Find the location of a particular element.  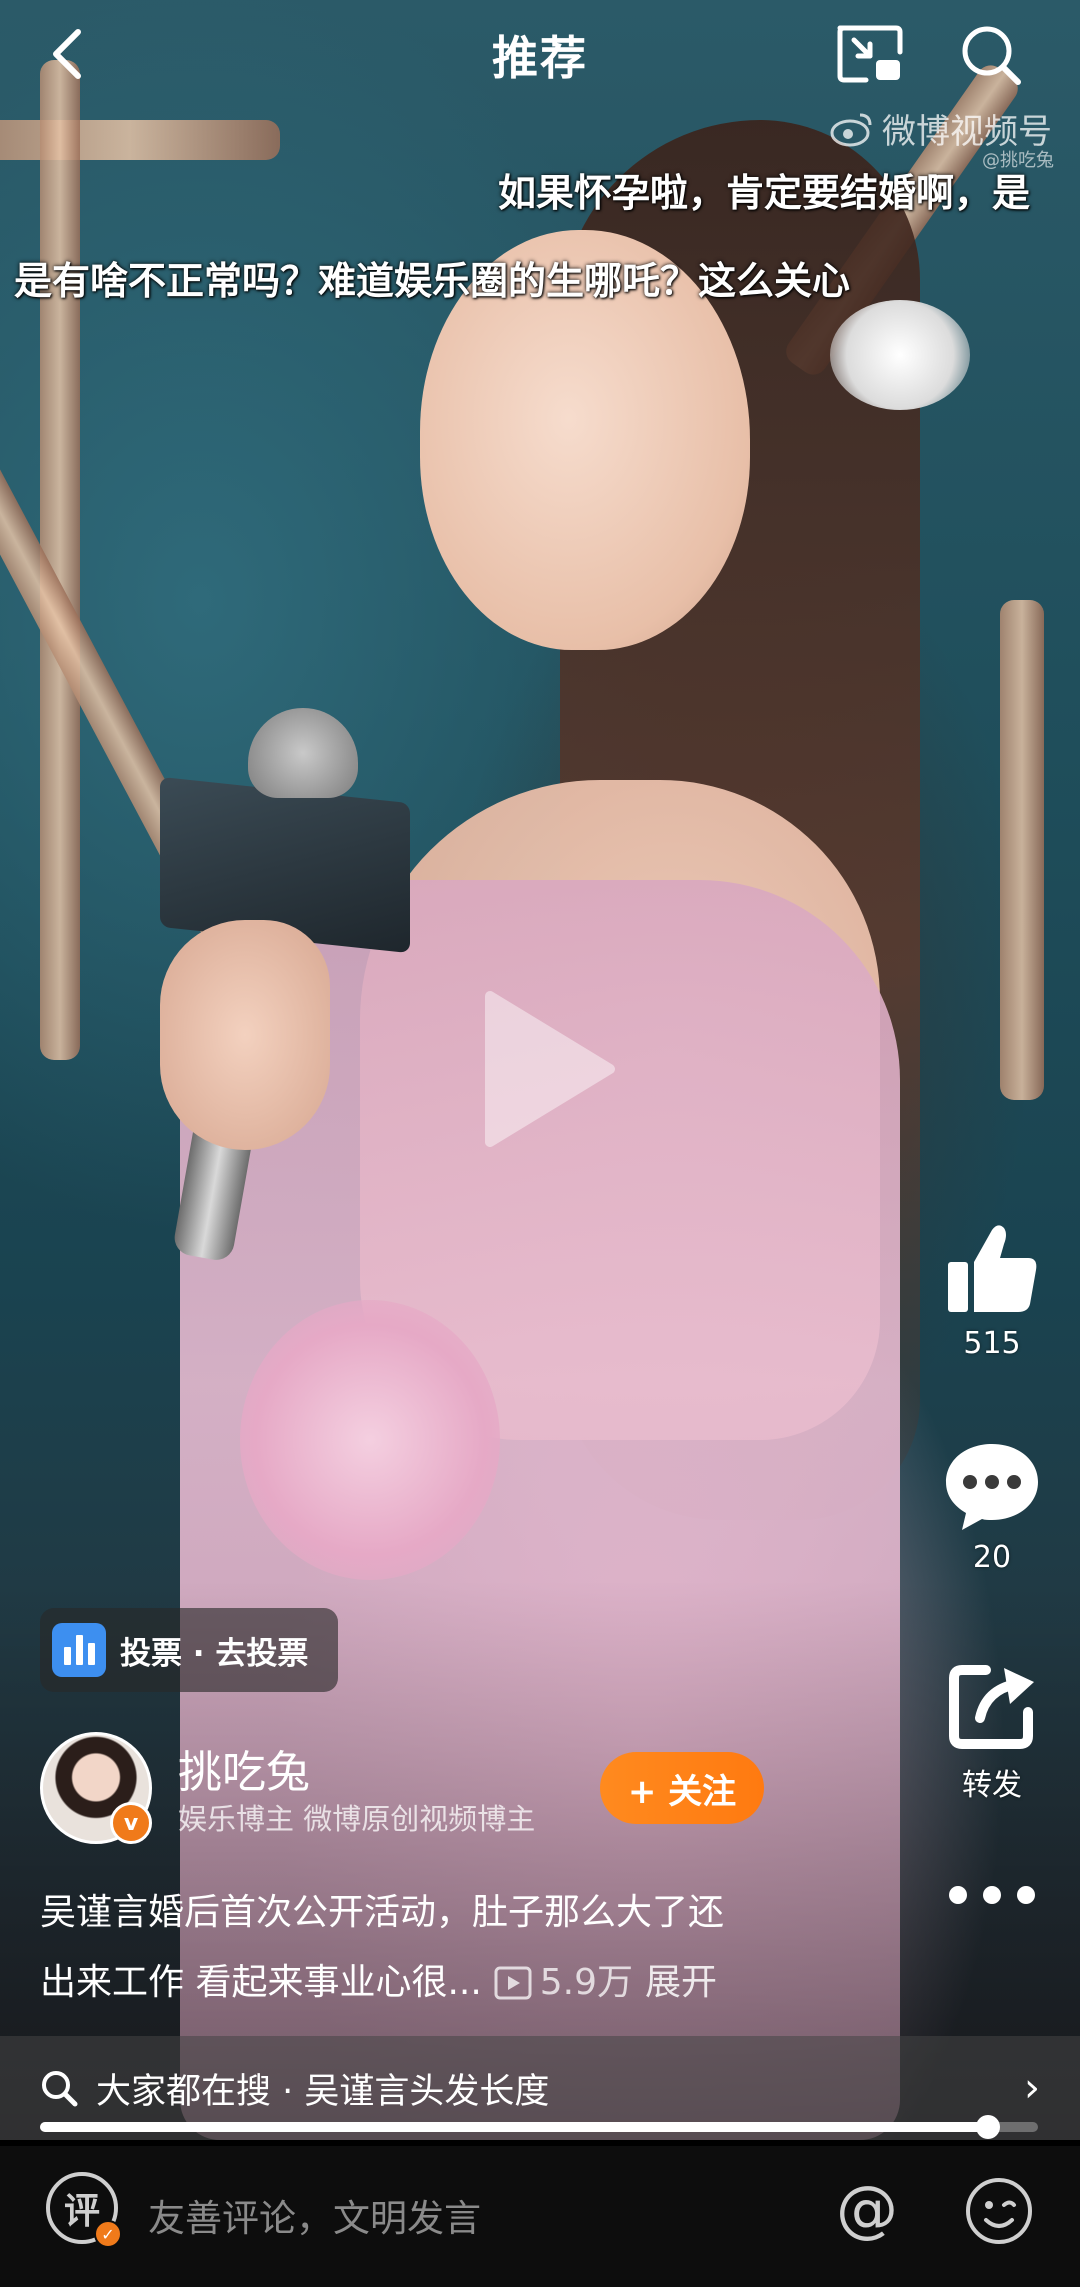

author-name: 挑吃兔 is located at coordinates (244, 1768).